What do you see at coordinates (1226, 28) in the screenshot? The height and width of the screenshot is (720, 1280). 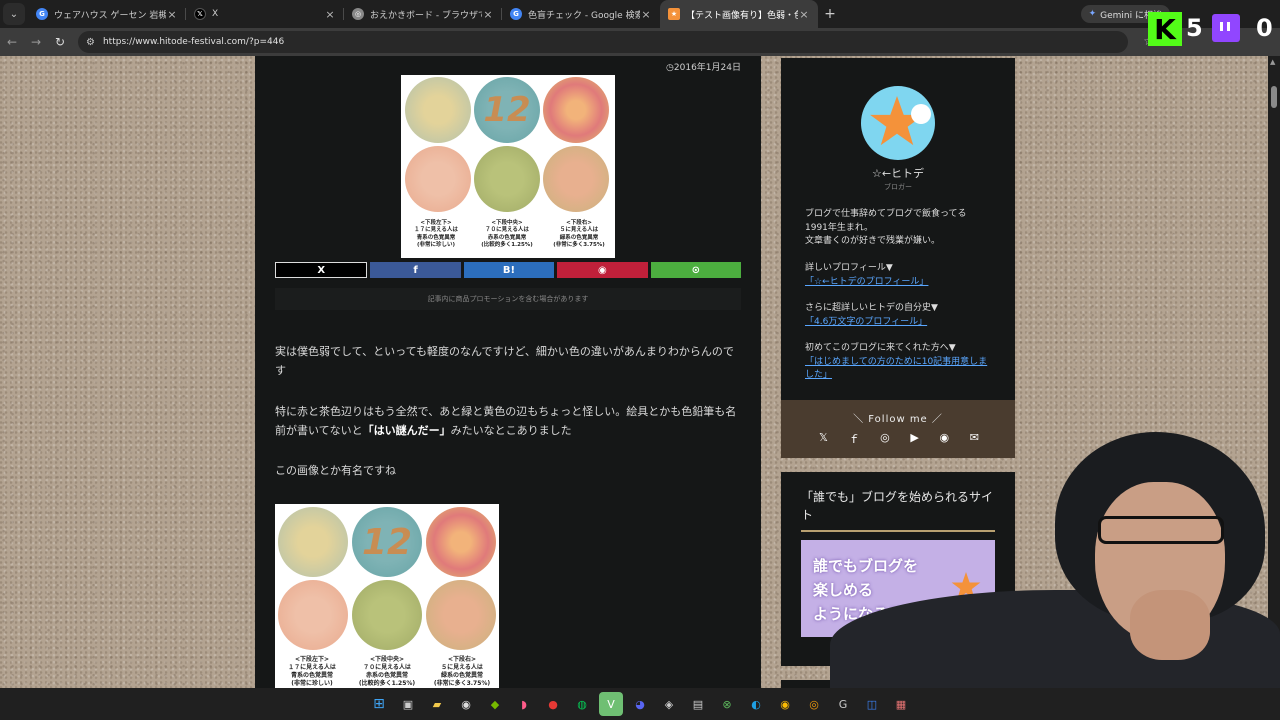 I see `twitch-logo-icon` at bounding box center [1226, 28].